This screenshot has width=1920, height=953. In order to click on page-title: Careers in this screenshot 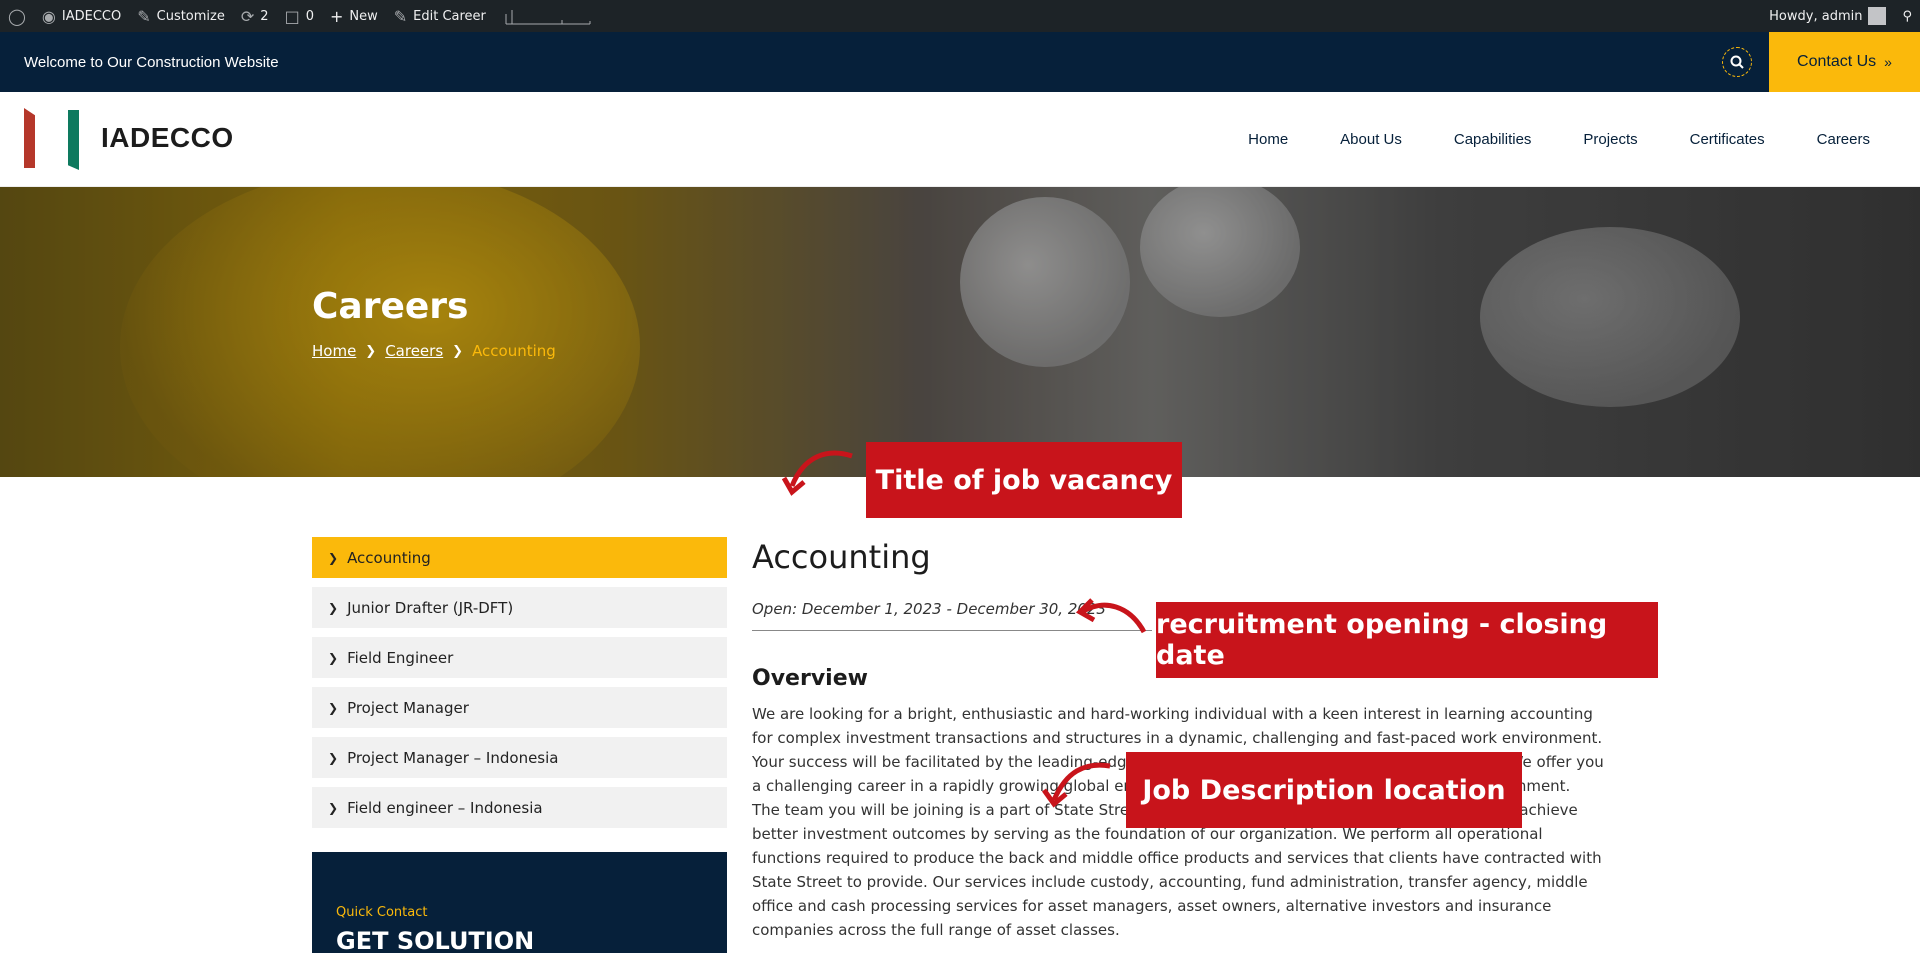, I will do `click(390, 306)`.